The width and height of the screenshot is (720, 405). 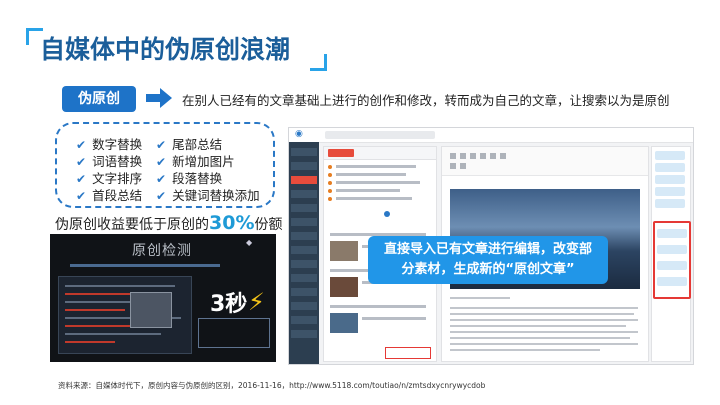 I want to click on highlighted-tools, so click(x=672, y=260).